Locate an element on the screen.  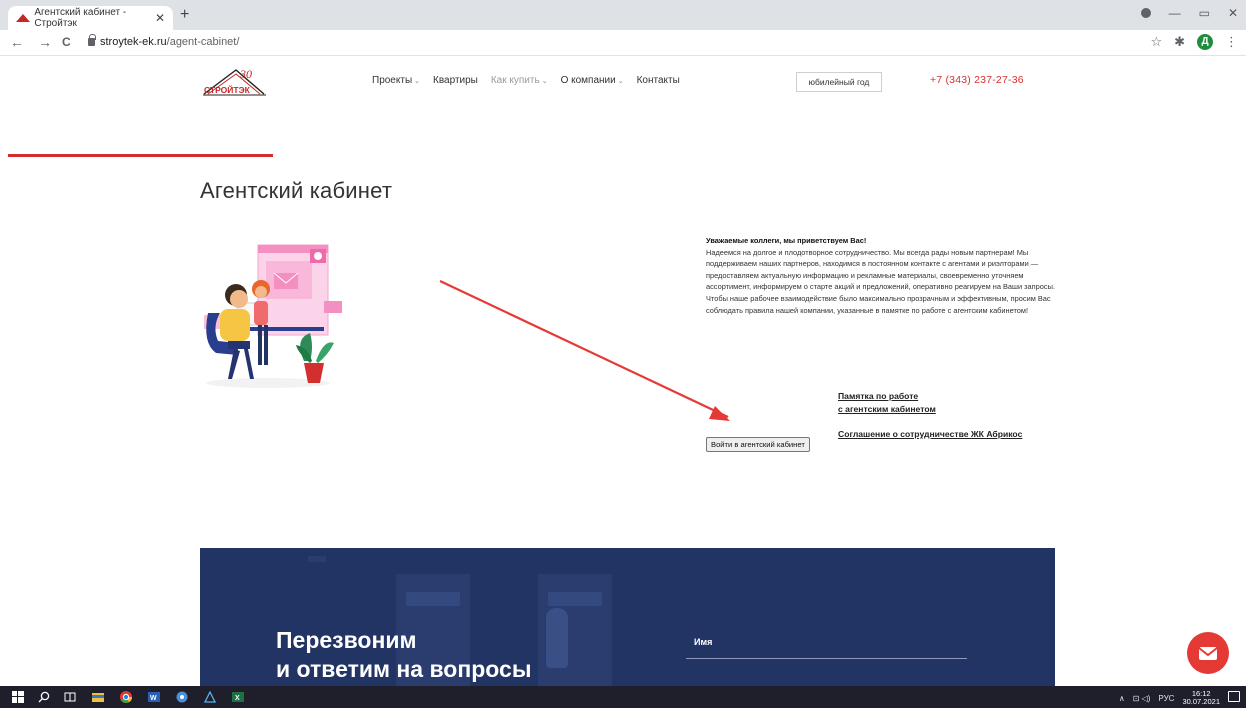
word-icon: W is located at coordinates (154, 697).